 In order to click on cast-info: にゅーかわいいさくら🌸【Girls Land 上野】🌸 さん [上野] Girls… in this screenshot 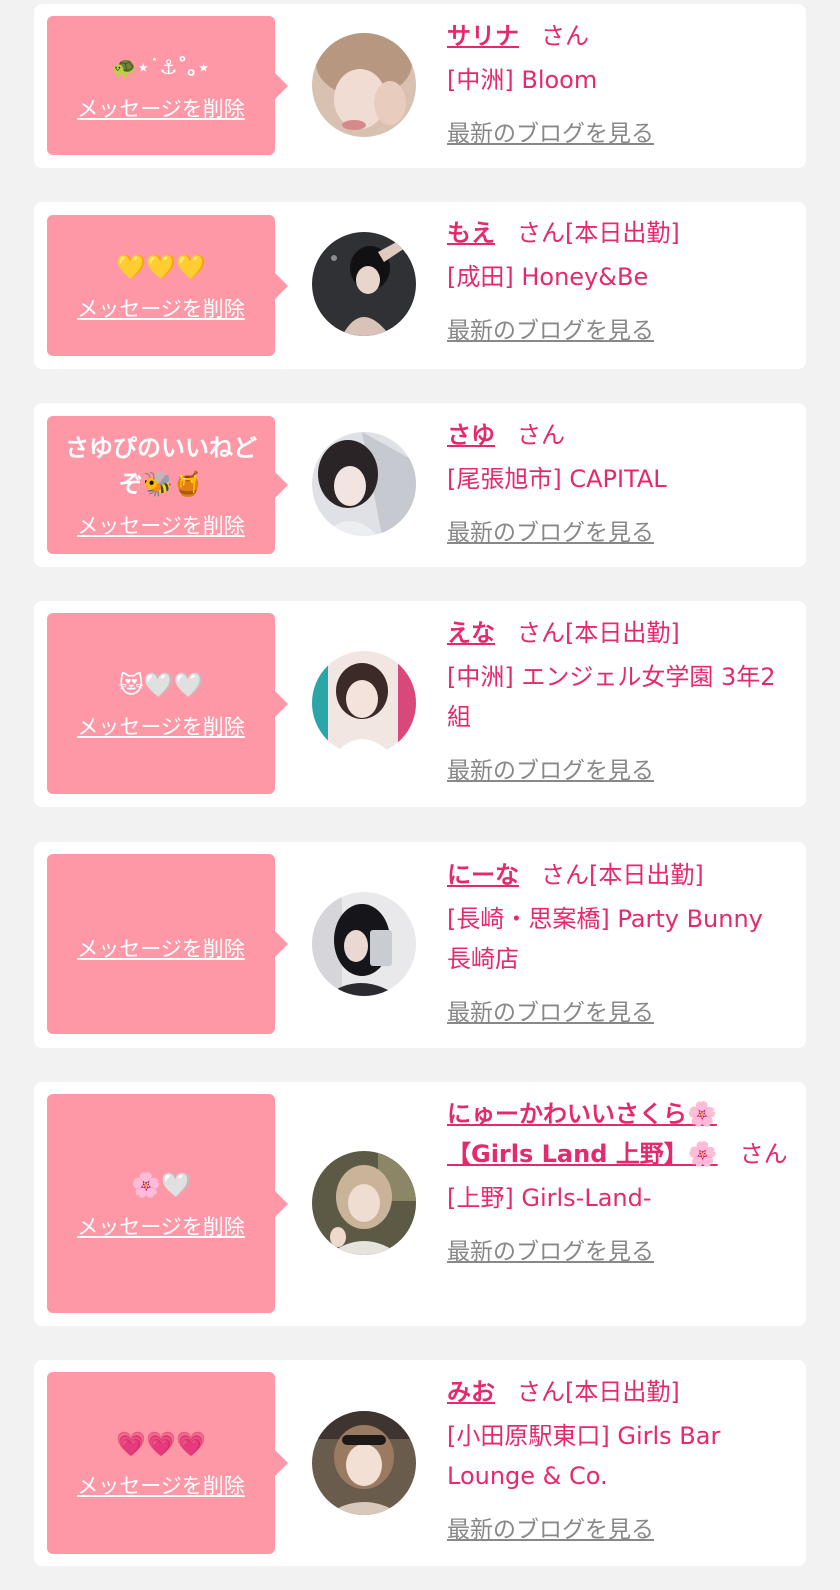, I will do `click(619, 1183)`.